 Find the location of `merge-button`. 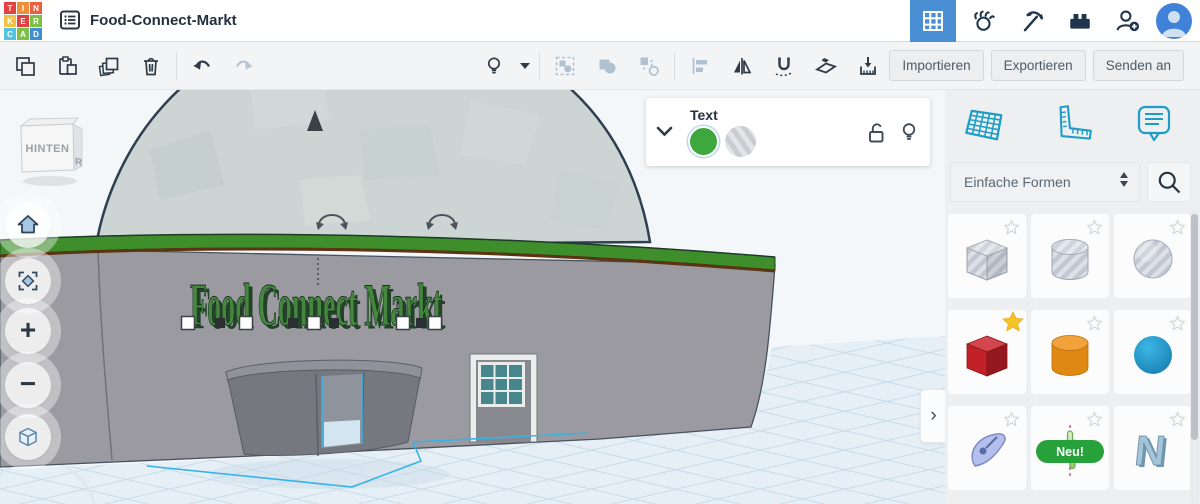

merge-button is located at coordinates (607, 66).